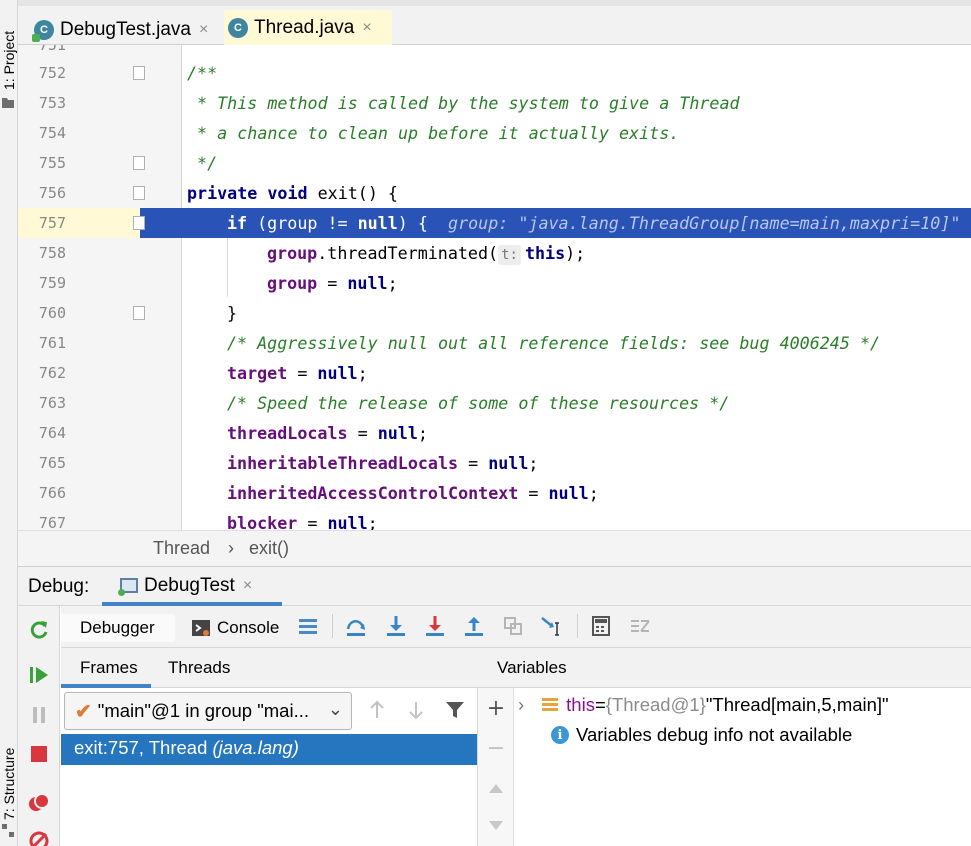 The height and width of the screenshot is (846, 971). Describe the element at coordinates (494, 548) in the screenshot. I see `breadcrumb: Thread › exit()` at that location.